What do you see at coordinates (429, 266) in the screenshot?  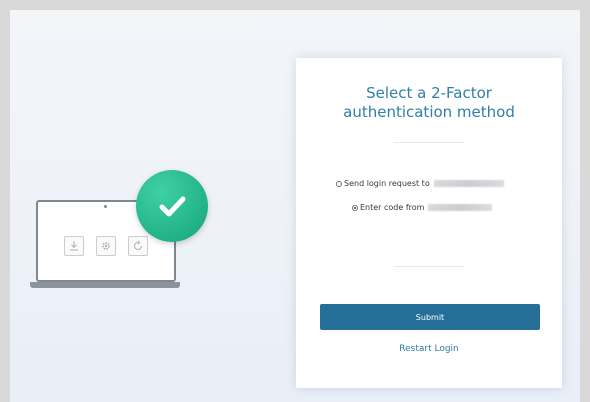 I see `divider-bottom` at bounding box center [429, 266].